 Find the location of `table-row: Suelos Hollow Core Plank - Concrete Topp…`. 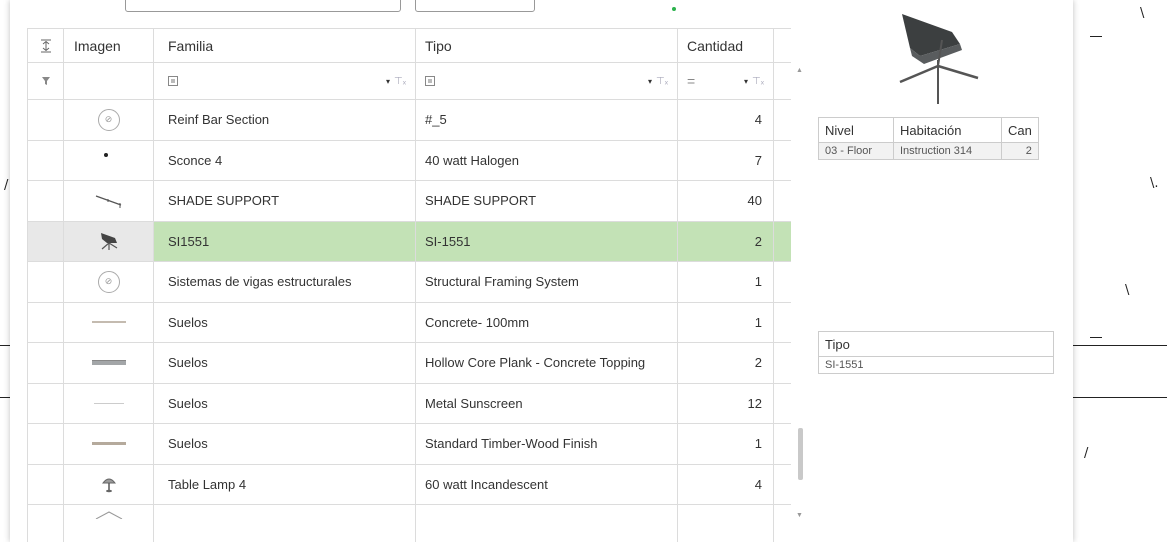

table-row: Suelos Hollow Core Plank - Concrete Topp… is located at coordinates (409, 363).